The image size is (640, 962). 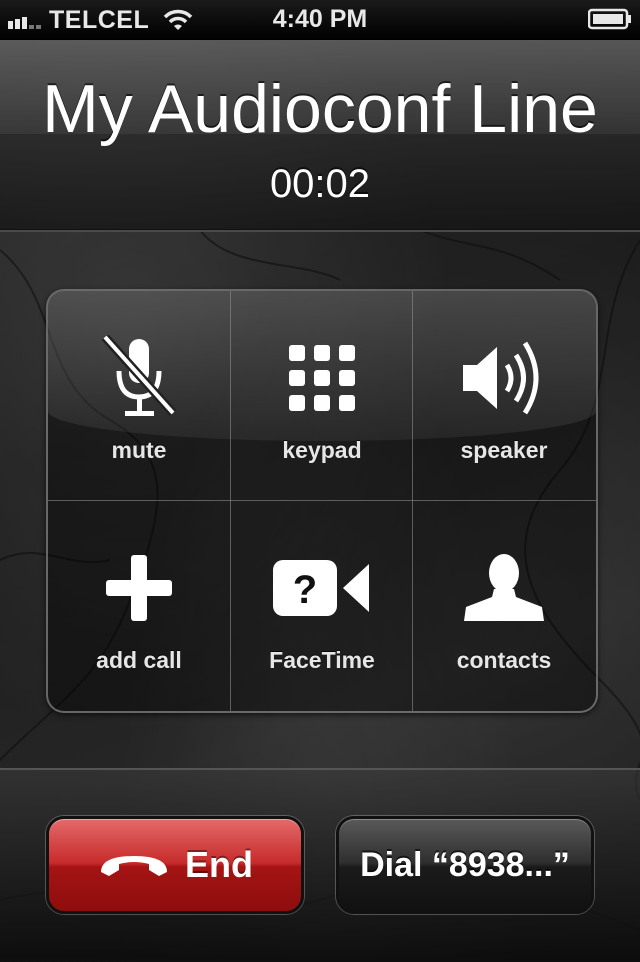 I want to click on mute-microphone-icon, so click(x=139, y=378).